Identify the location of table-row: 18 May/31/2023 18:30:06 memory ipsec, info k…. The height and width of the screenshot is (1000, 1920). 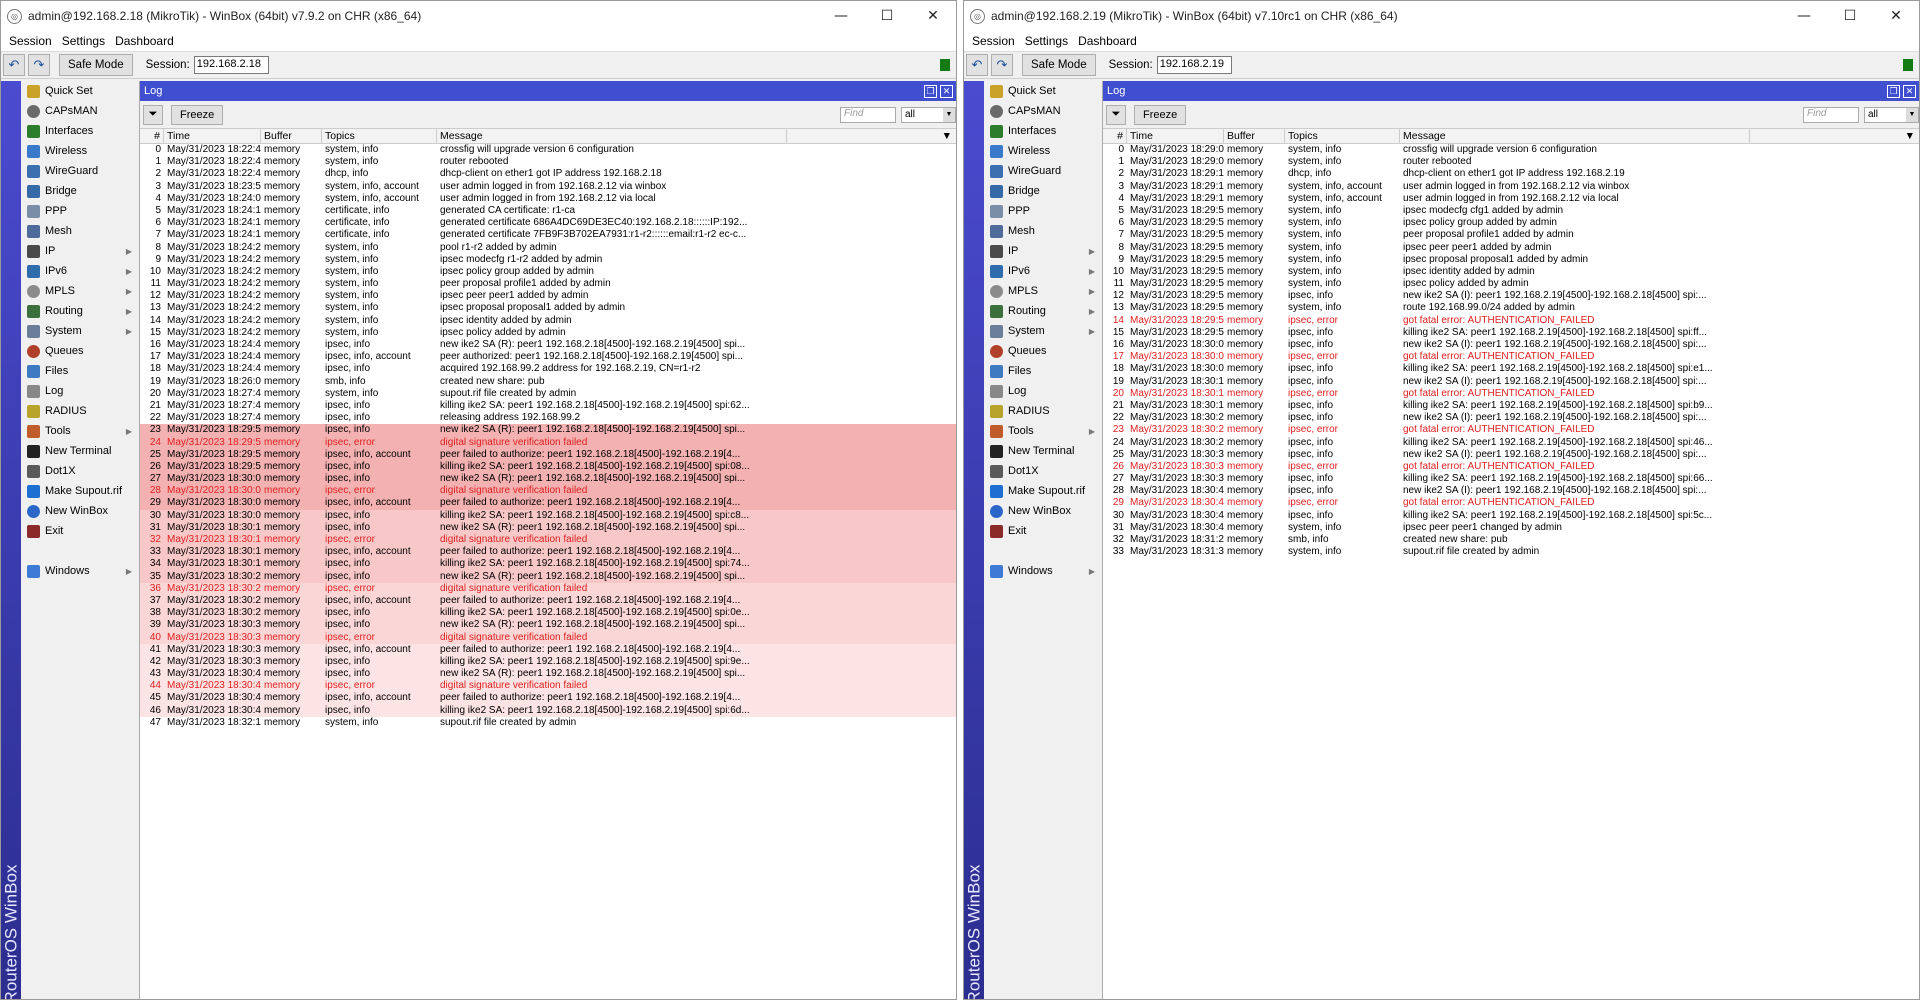
(1511, 369).